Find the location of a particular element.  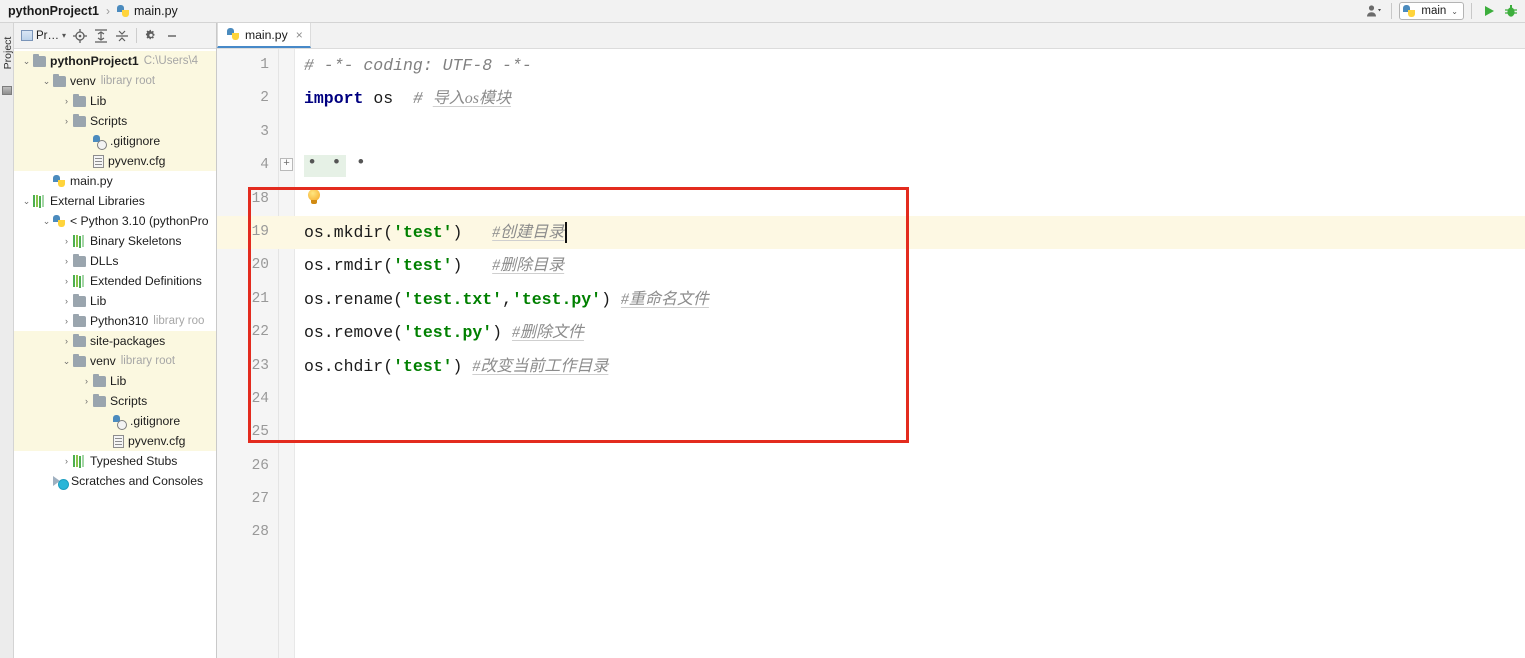

line-number: 4 is located at coordinates (264, 165).